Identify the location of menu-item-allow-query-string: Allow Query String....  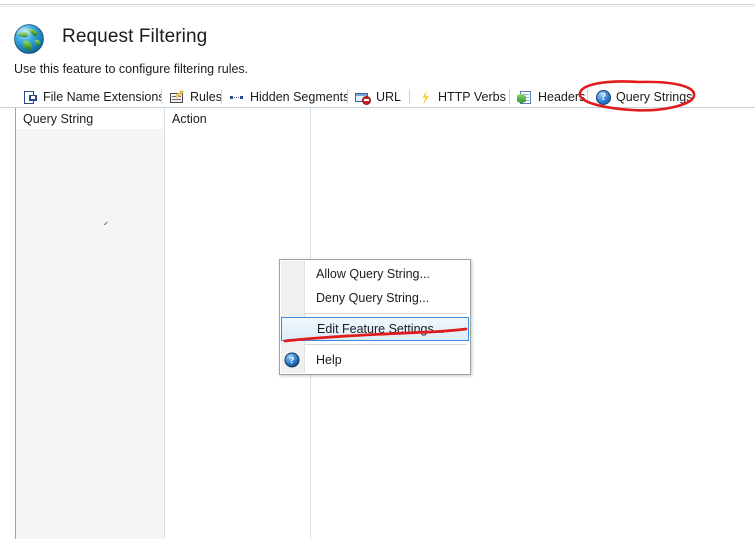
(375, 274).